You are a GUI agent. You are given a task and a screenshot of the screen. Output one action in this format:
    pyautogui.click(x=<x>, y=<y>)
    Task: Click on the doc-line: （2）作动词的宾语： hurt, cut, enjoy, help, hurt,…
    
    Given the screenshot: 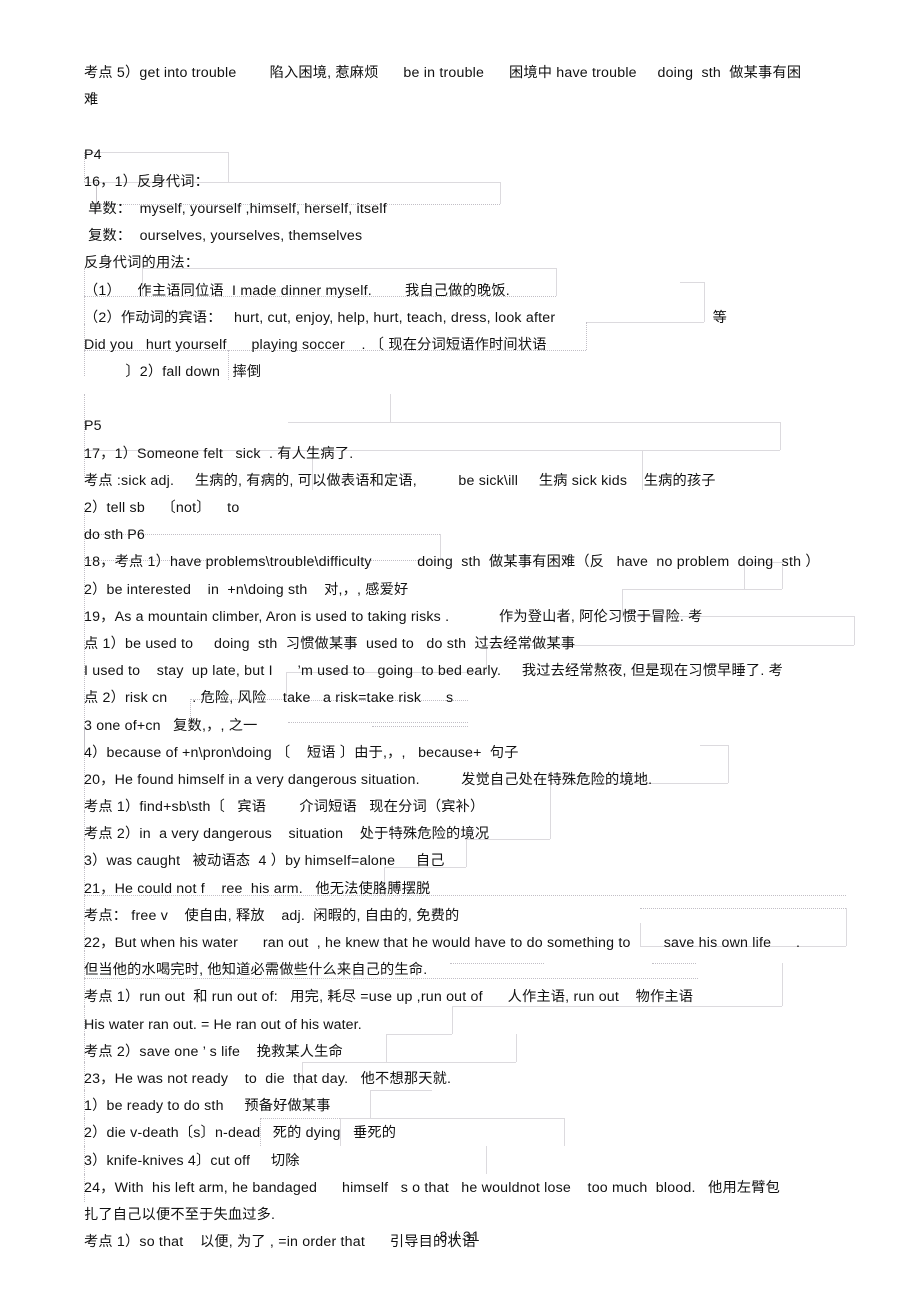 What is the action you would take?
    pyautogui.click(x=406, y=317)
    